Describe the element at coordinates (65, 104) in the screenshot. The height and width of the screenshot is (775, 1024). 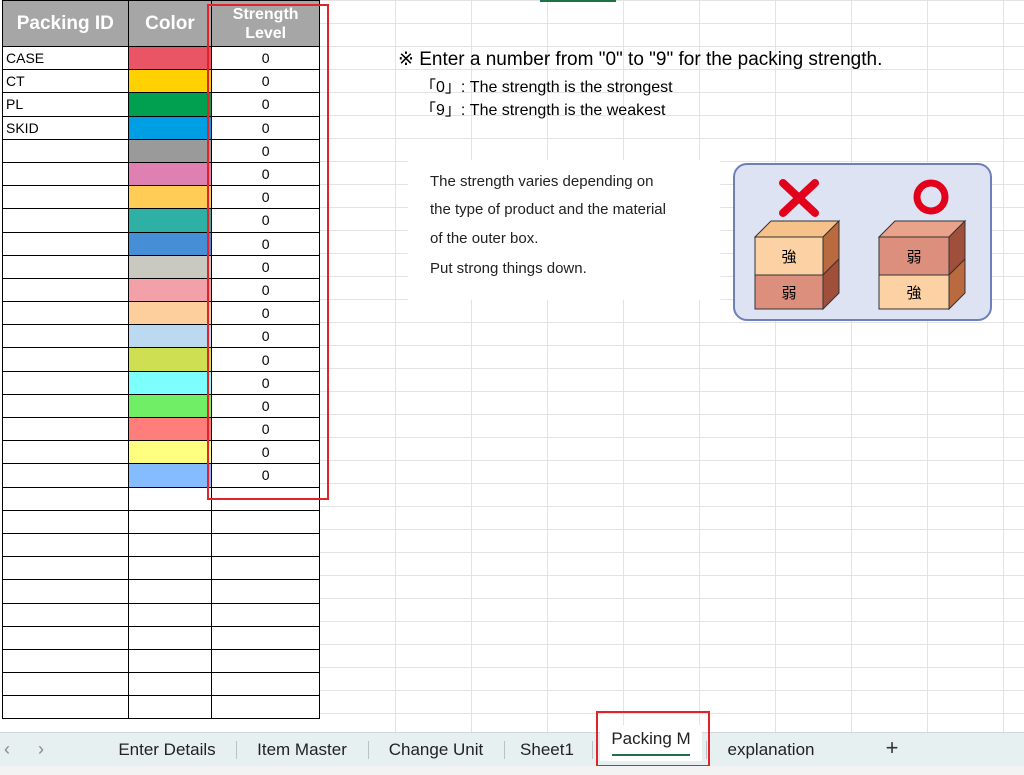
I see `packing-id-cell: PL` at that location.